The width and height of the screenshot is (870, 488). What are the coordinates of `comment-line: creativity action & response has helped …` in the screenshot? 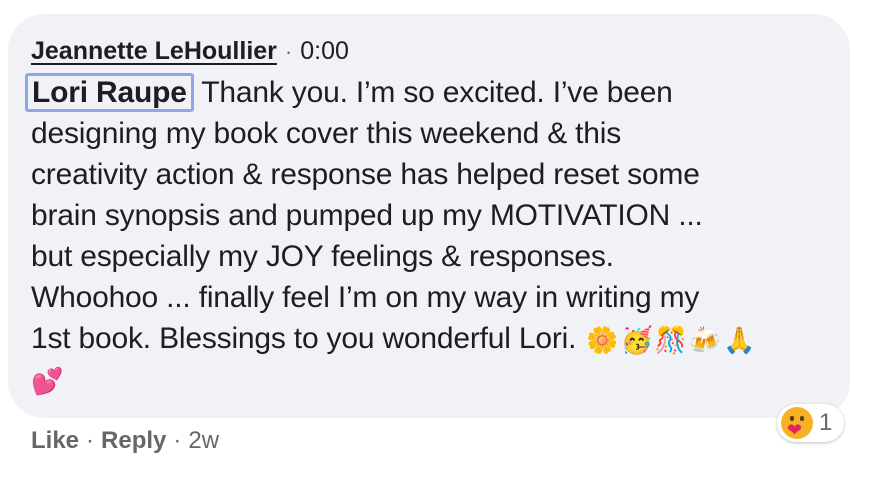 It's located at (365, 174).